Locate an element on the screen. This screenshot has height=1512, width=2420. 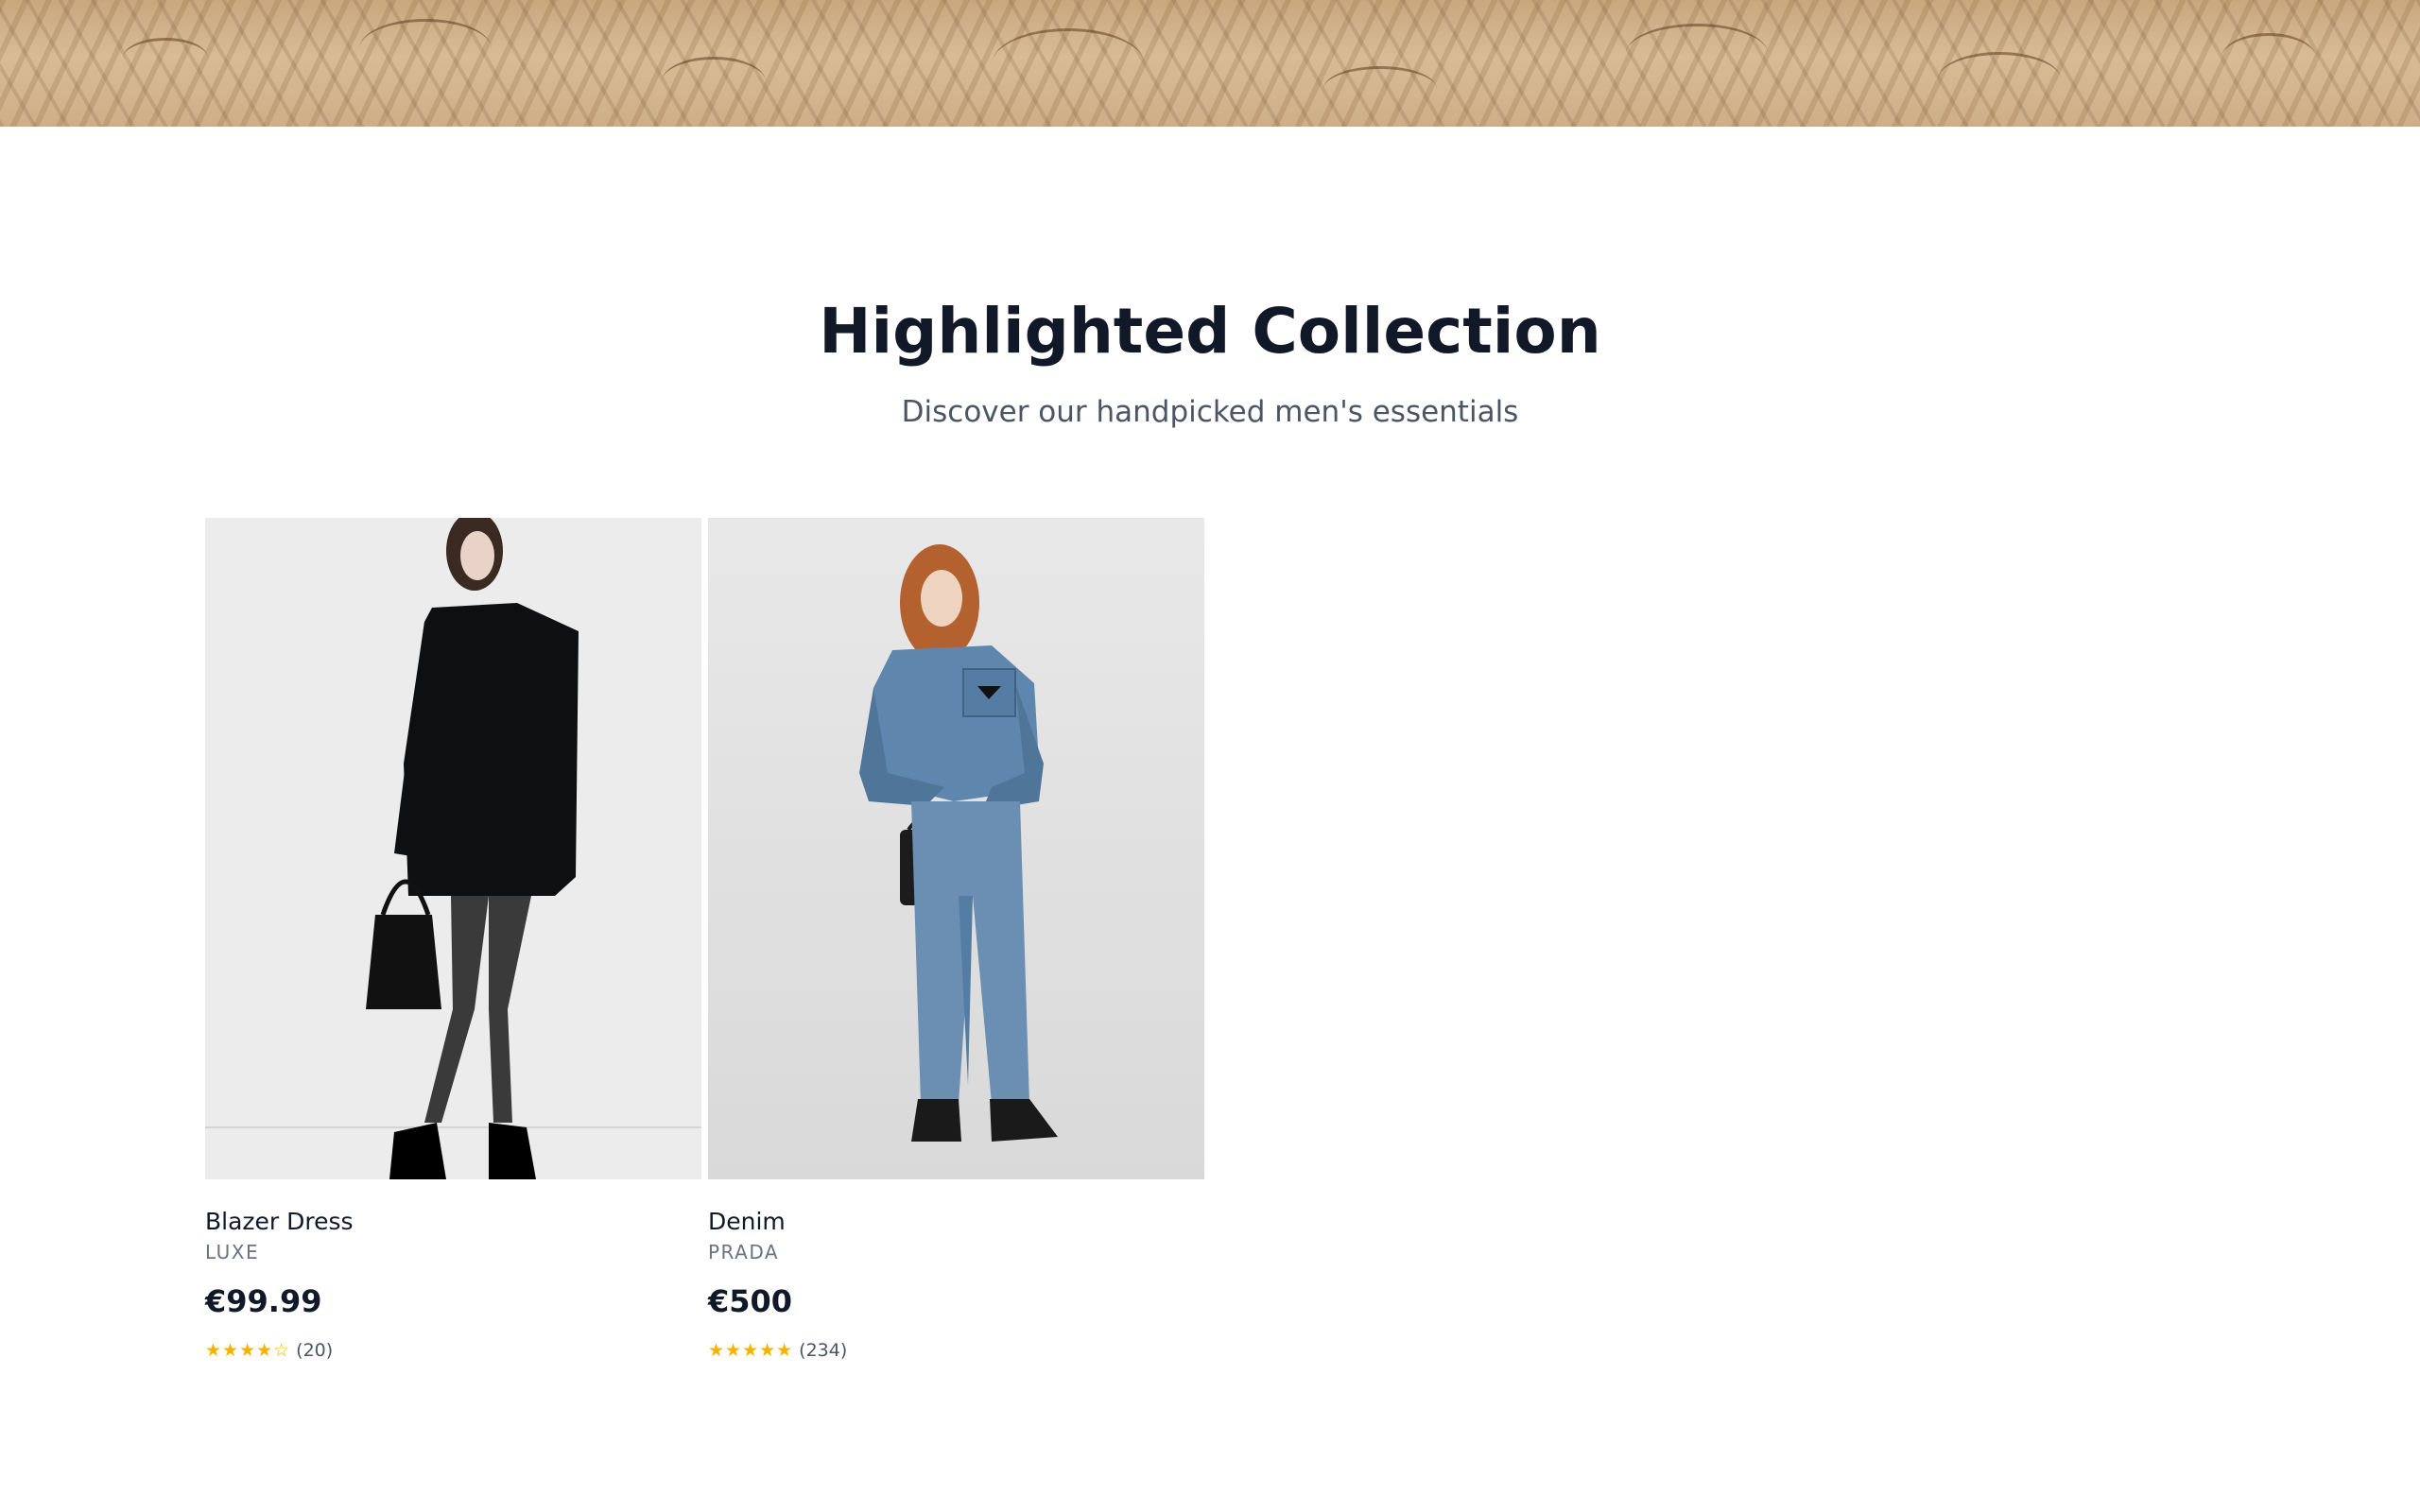
review-count: (20) is located at coordinates (315, 1350).